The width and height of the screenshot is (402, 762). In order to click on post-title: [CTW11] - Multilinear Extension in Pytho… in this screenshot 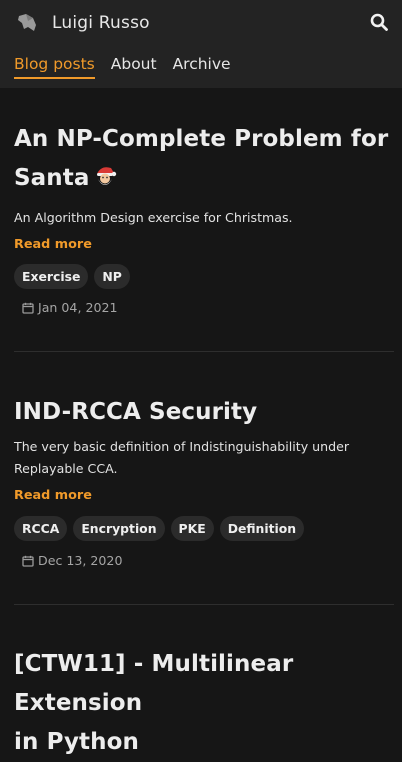, I will do `click(204, 703)`.